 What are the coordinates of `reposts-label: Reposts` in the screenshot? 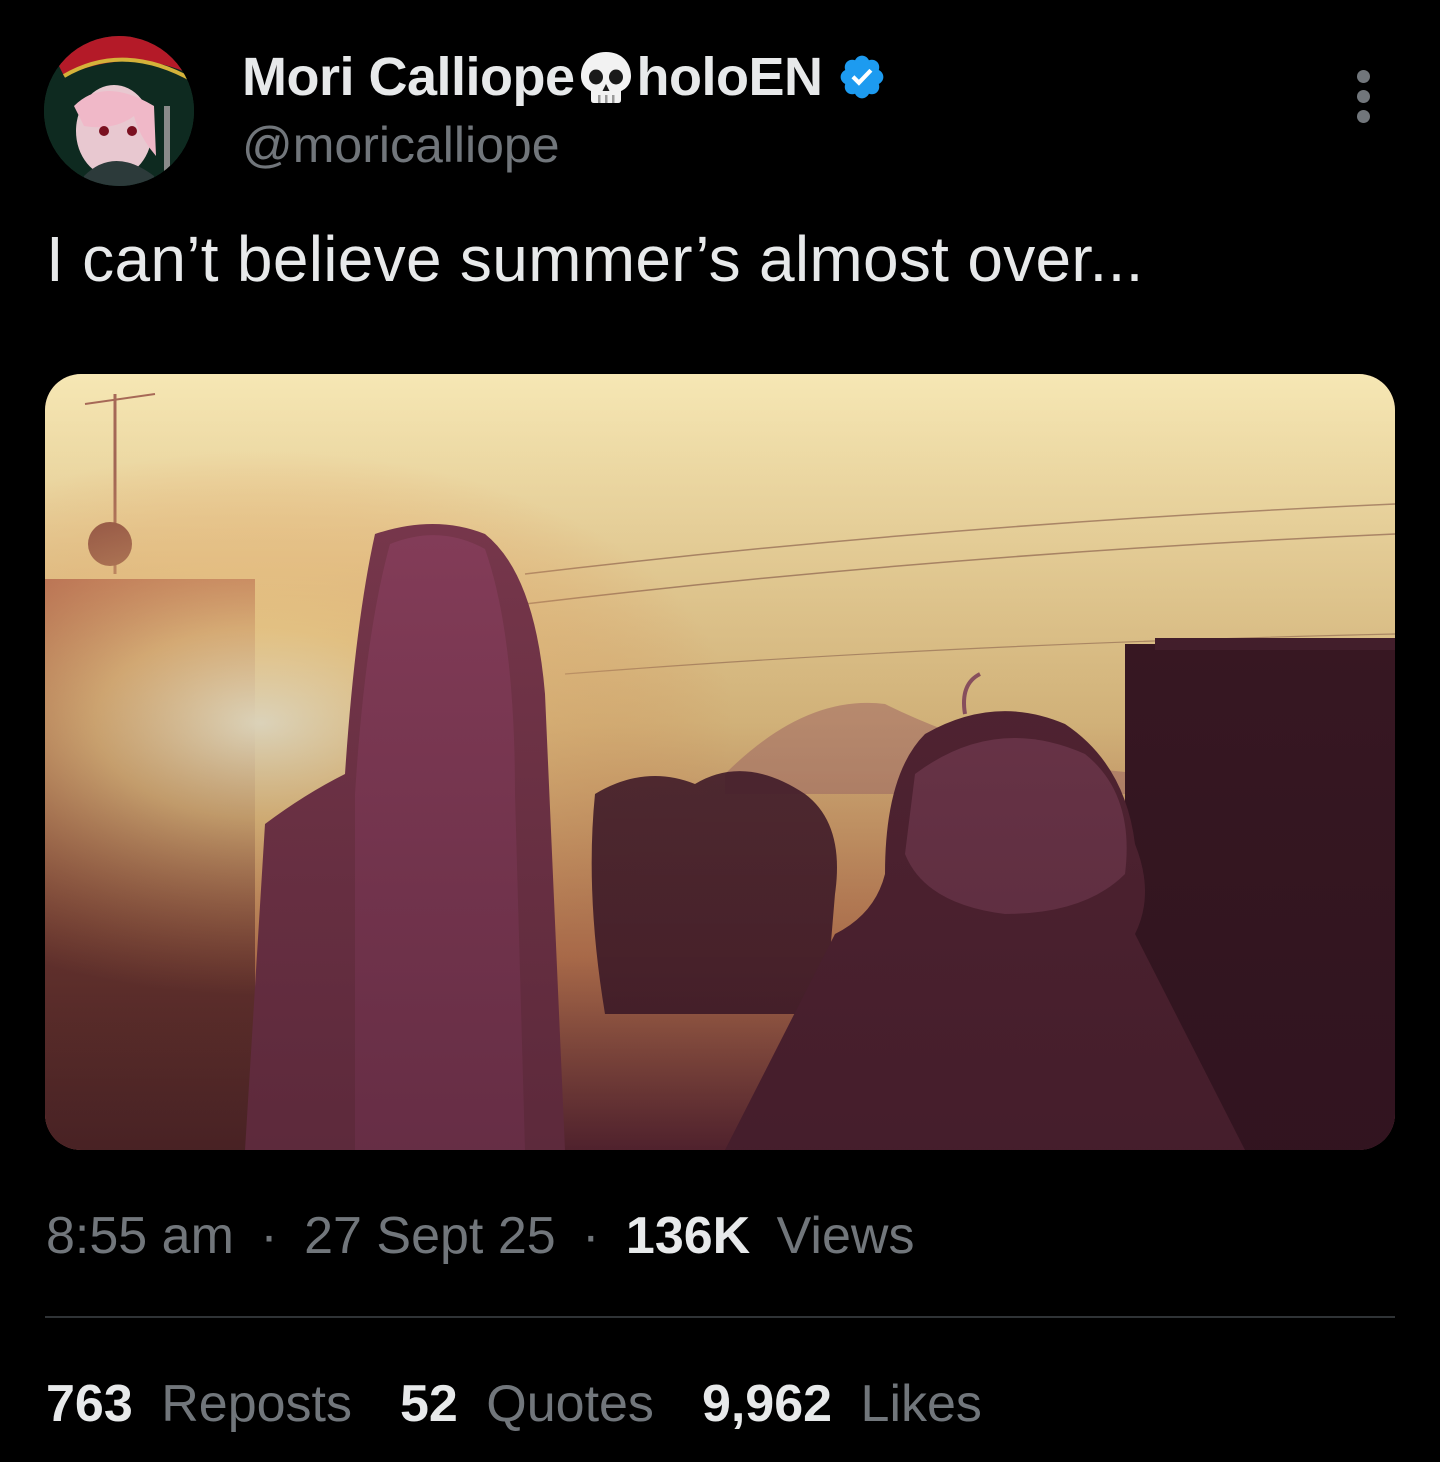 It's located at (256, 1404).